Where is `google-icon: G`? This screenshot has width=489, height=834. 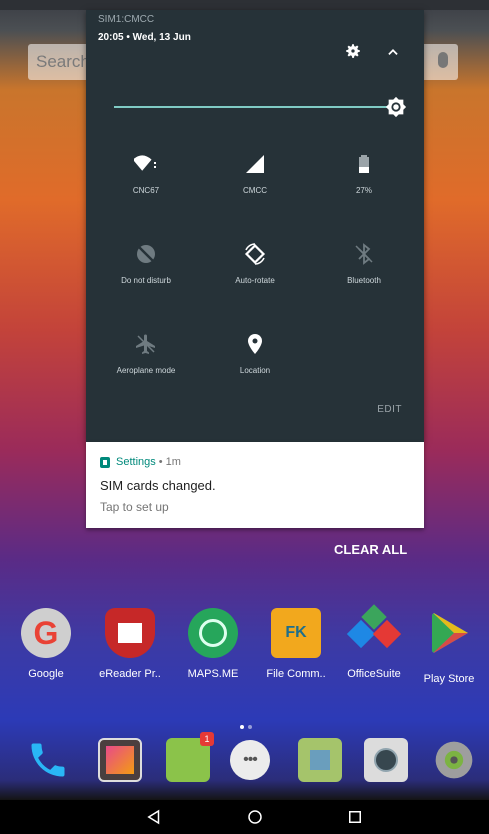 google-icon: G is located at coordinates (46, 633).